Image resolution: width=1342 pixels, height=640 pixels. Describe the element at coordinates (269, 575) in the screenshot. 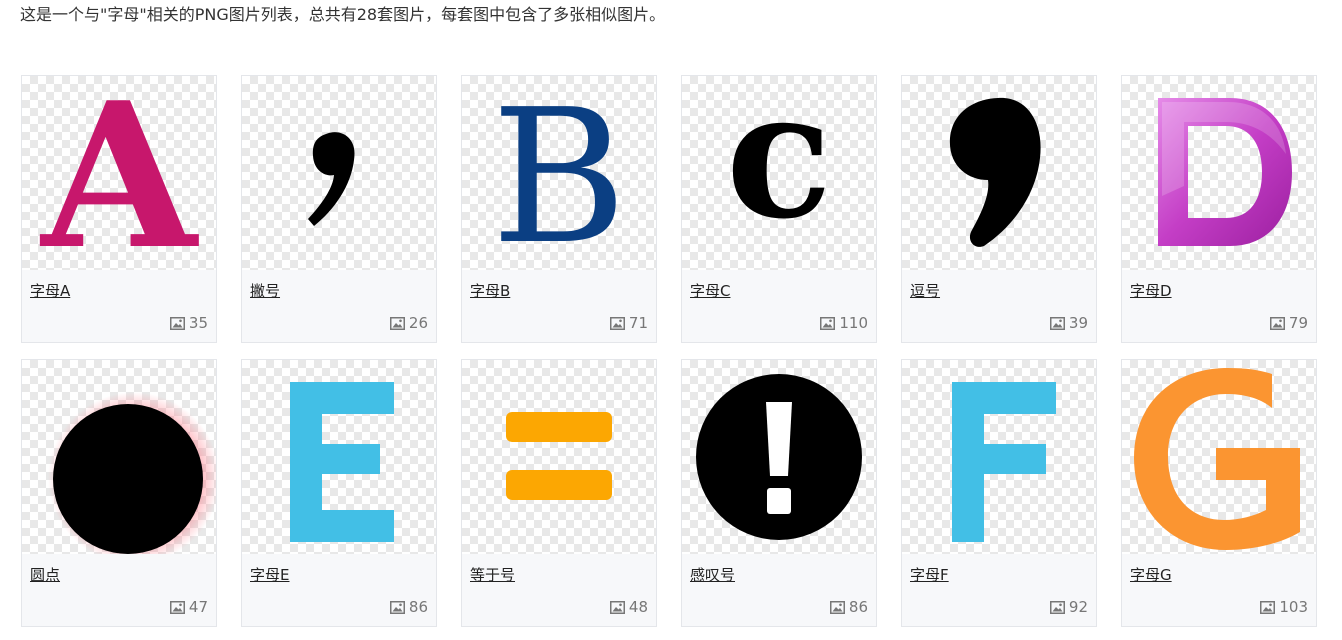

I see `card-title: 字母E` at that location.